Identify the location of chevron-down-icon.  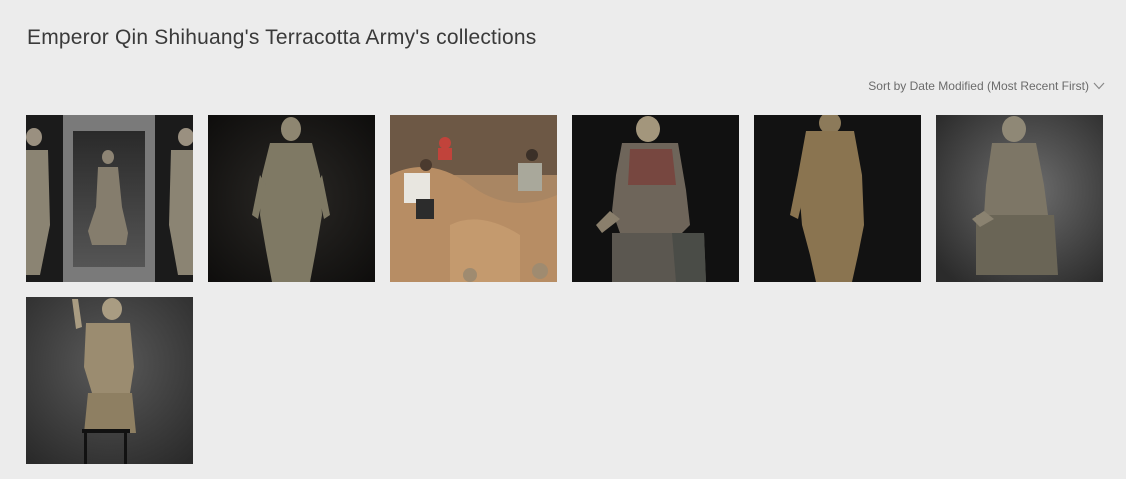
(1099, 86).